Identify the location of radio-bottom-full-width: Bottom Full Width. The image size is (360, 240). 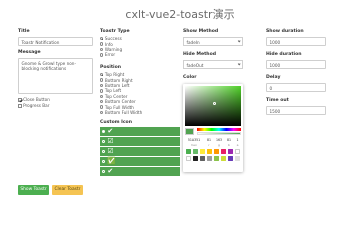
(121, 112).